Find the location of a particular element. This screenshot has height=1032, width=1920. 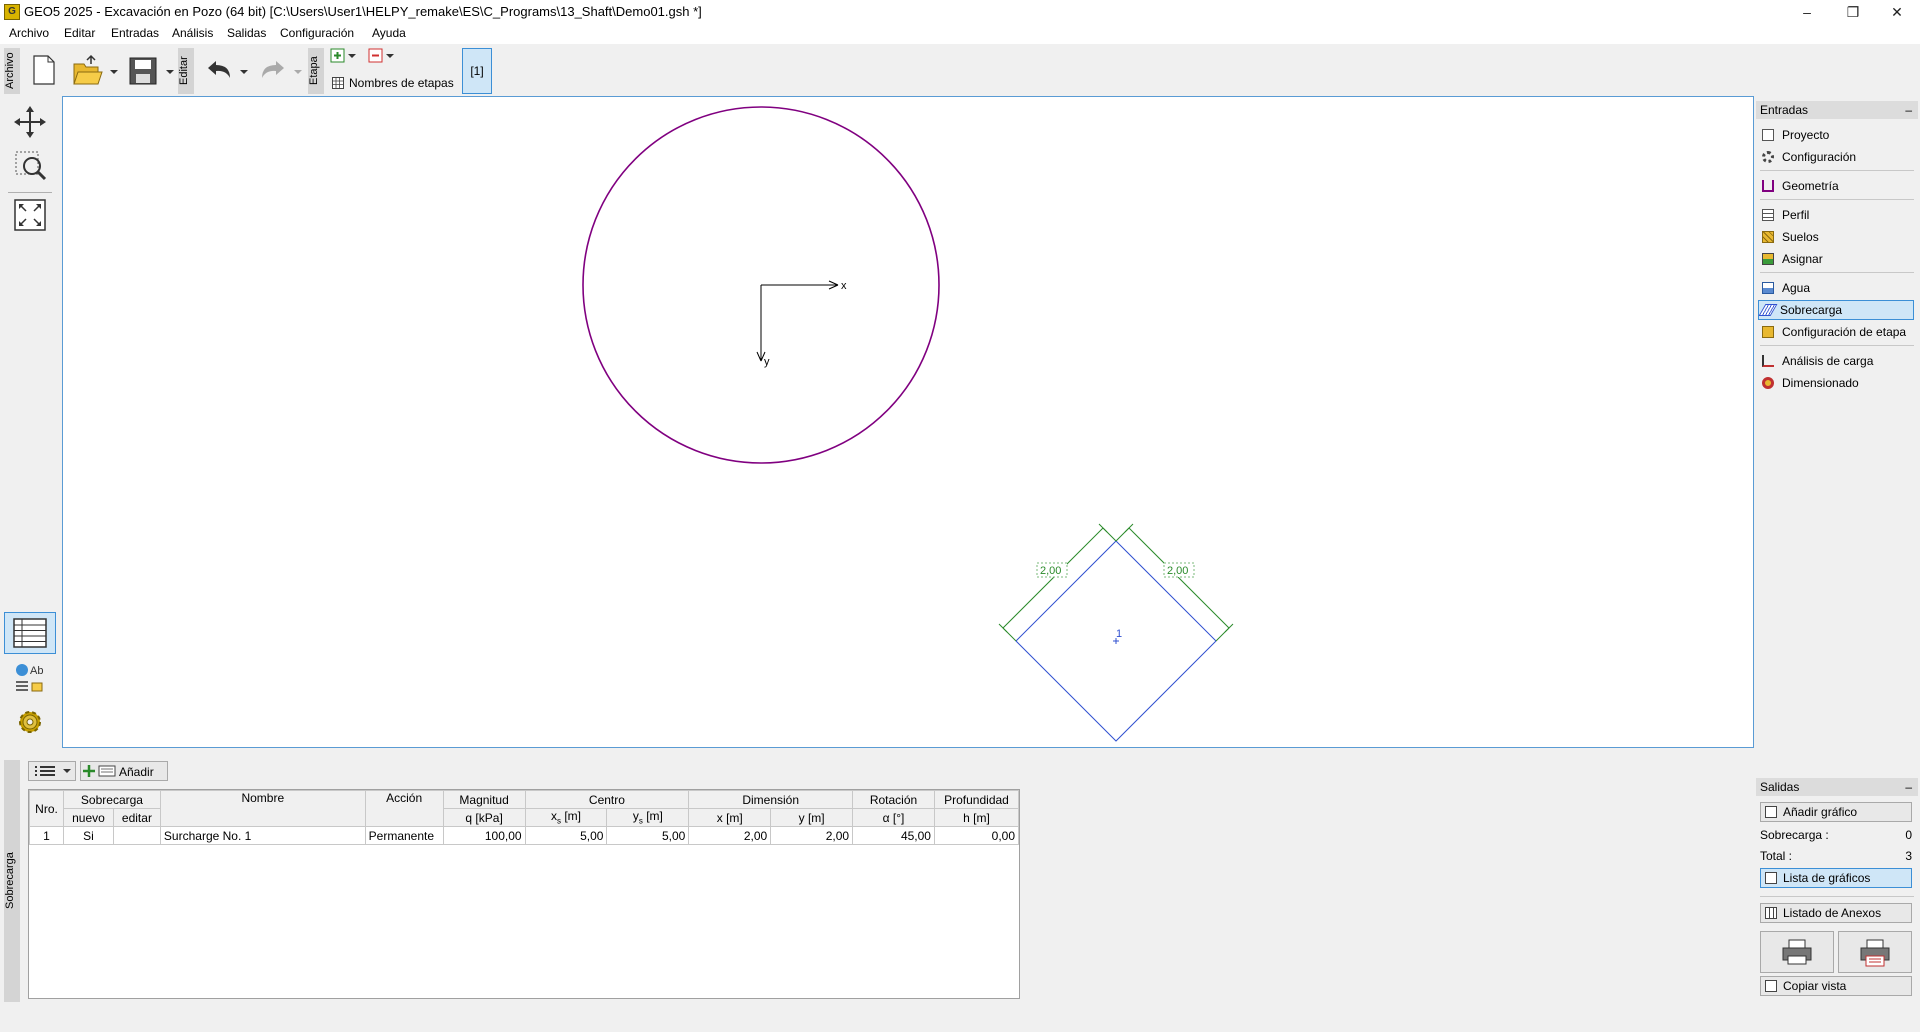

axis-x-label: x is located at coordinates (844, 286).